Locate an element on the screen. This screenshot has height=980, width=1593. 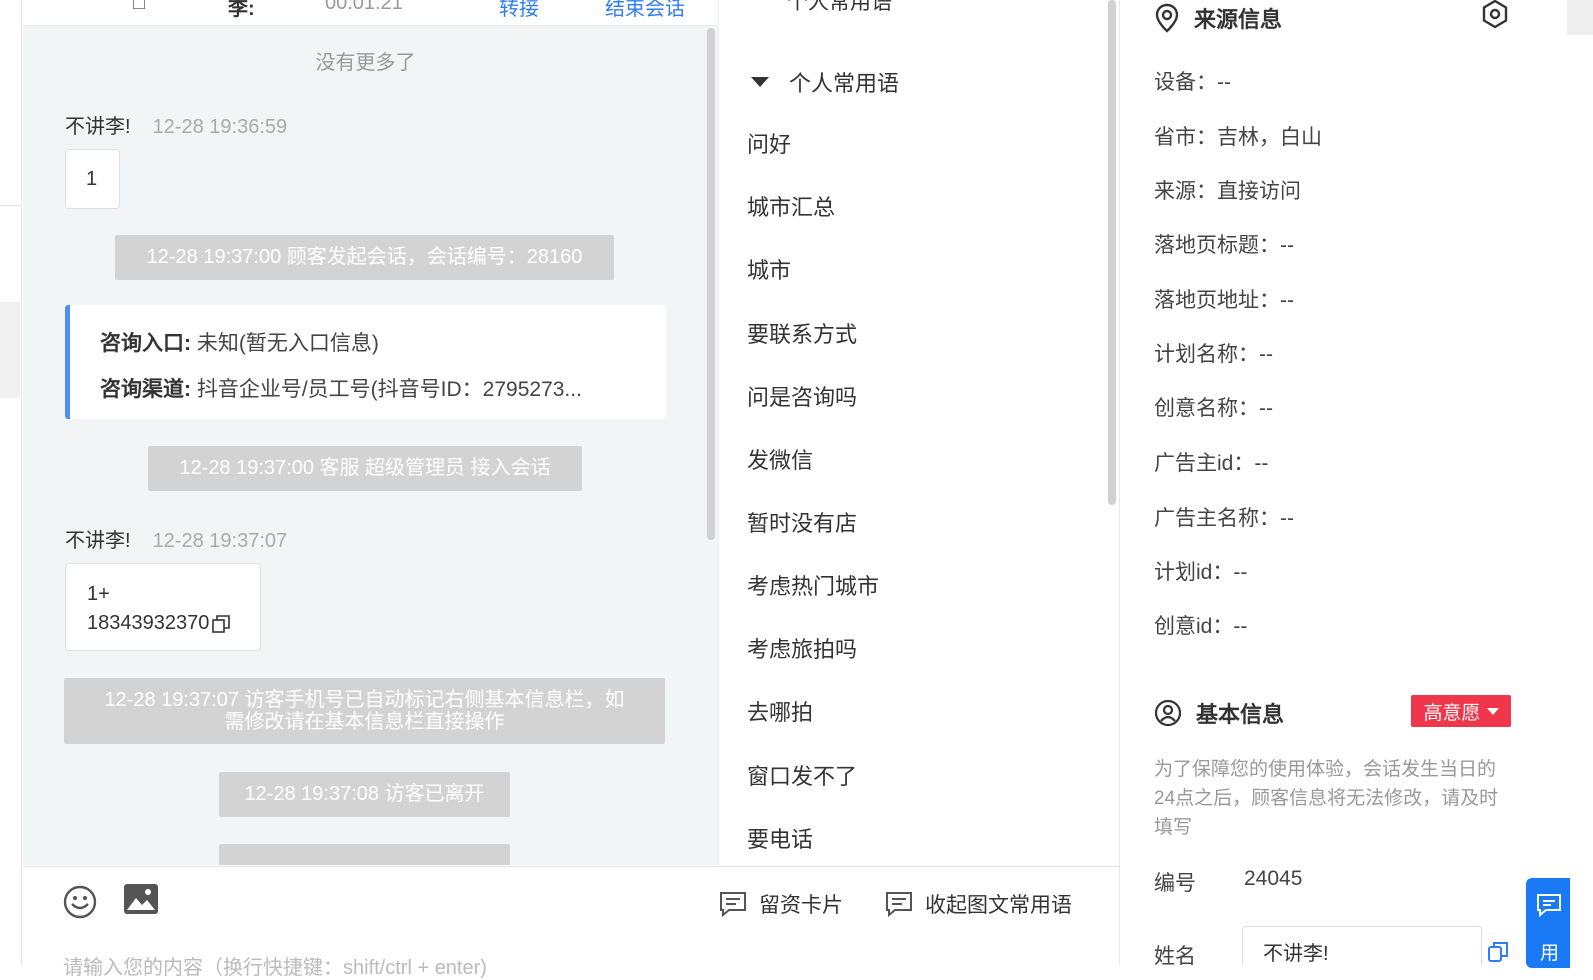
collapse-phrases-label: 收起图文常用语 is located at coordinates (998, 905).